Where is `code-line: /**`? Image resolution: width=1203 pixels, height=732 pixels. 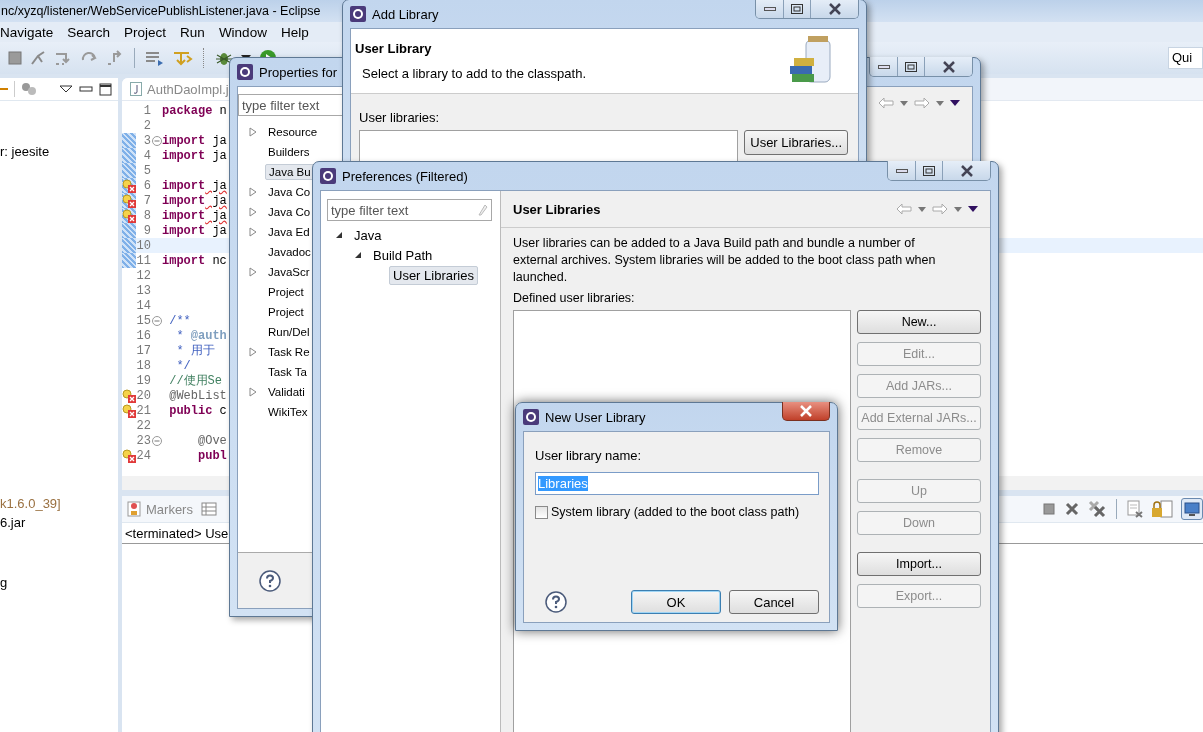
code-line: /** is located at coordinates (179, 320).